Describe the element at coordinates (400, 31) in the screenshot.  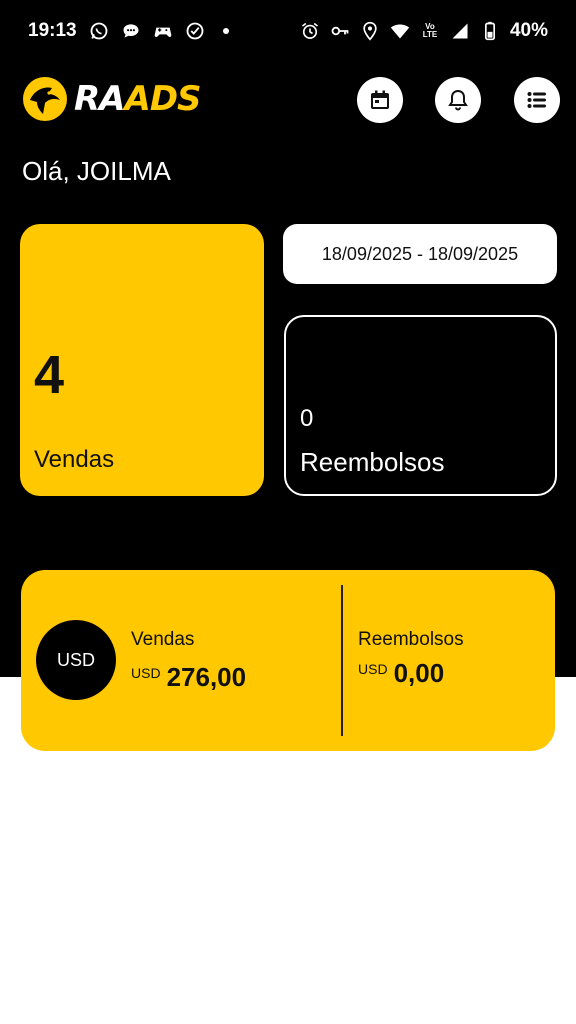
I see `wifi-icon` at that location.